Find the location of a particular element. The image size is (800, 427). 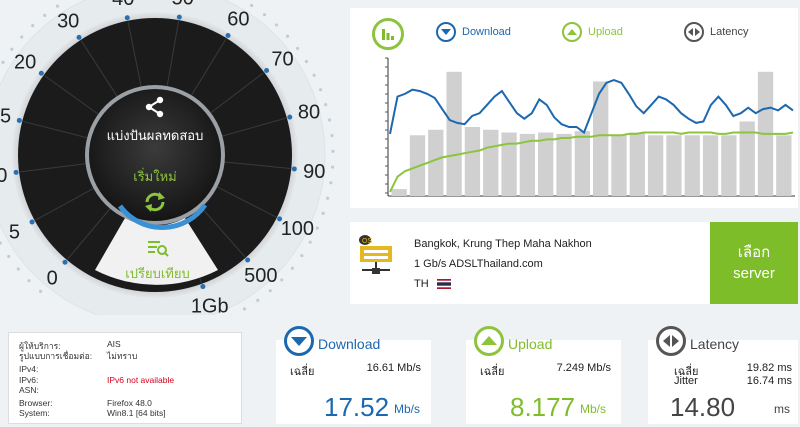

isp-value: AIS is located at coordinates (114, 344).